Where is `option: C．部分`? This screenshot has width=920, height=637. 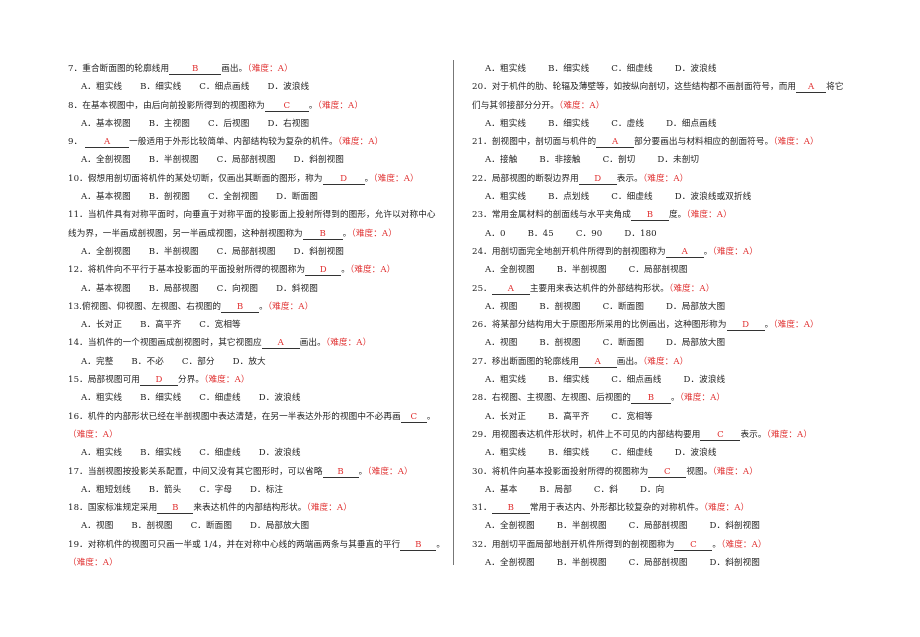 option: C．部分 is located at coordinates (198, 361).